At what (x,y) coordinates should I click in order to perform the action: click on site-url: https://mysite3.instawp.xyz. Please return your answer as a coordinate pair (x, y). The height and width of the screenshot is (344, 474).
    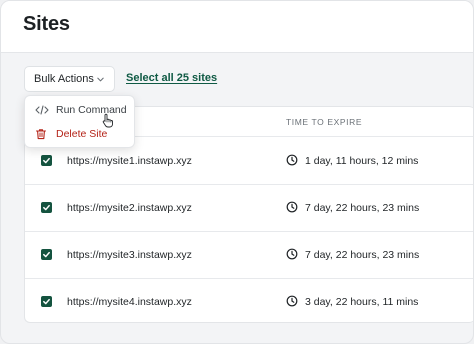
    Looking at the image, I should click on (129, 255).